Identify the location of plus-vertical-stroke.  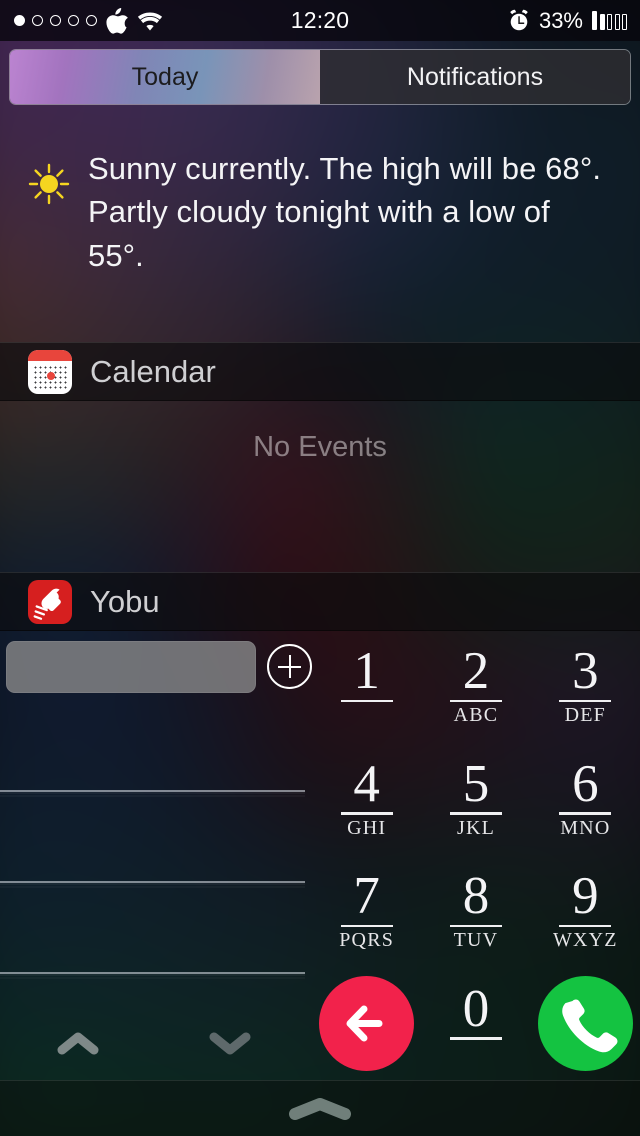
(290, 666).